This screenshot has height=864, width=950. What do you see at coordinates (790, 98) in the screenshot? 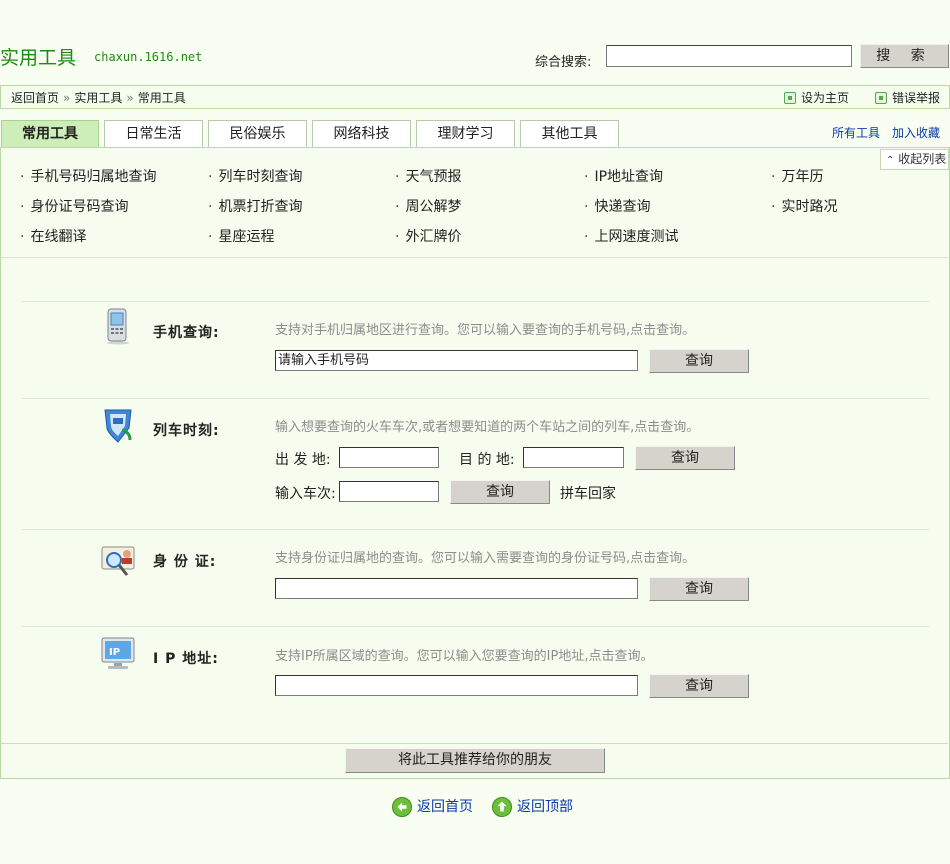
I see `home-icon` at bounding box center [790, 98].